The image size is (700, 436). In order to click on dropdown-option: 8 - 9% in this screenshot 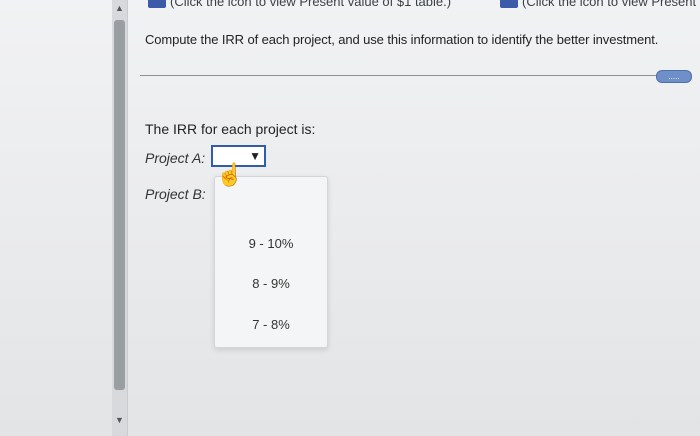, I will do `click(271, 283)`.